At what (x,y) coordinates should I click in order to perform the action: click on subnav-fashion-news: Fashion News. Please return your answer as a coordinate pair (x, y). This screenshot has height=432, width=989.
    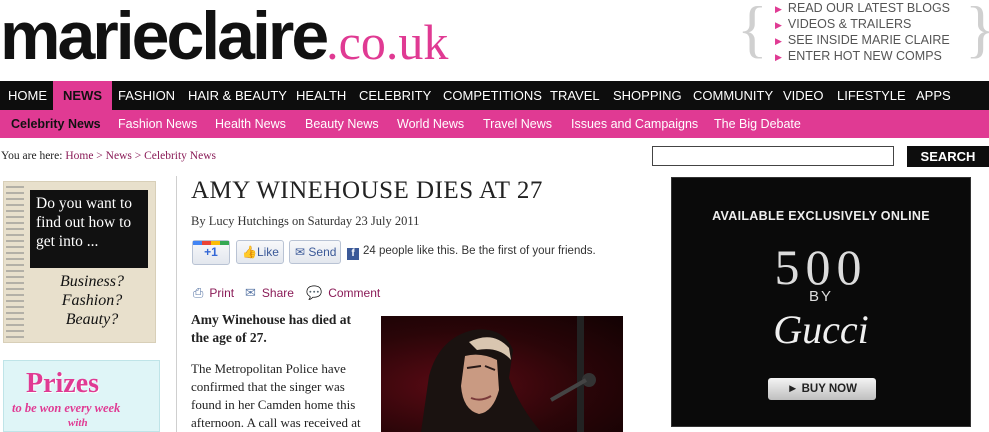
    Looking at the image, I should click on (157, 124).